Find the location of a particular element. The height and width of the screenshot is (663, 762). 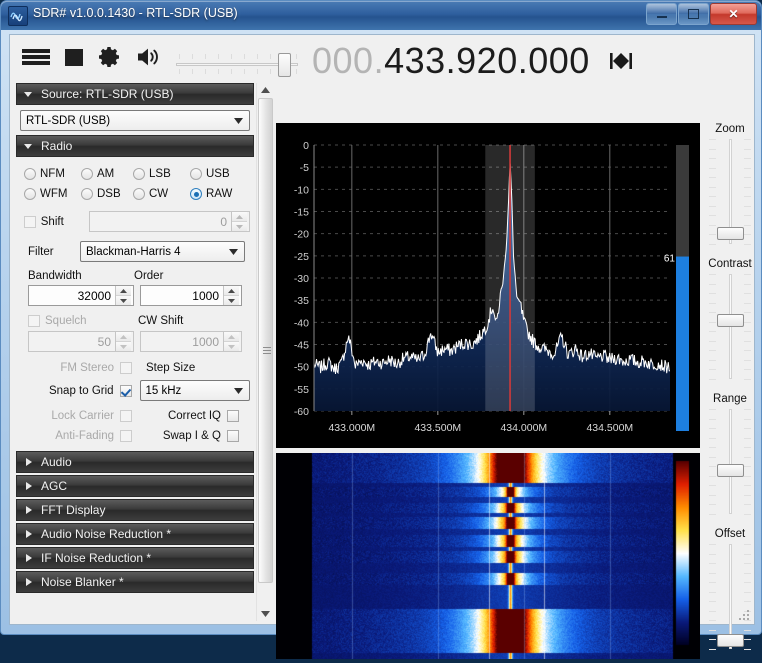

collapsed-panel-fft-display: FFT Display is located at coordinates (135, 510).